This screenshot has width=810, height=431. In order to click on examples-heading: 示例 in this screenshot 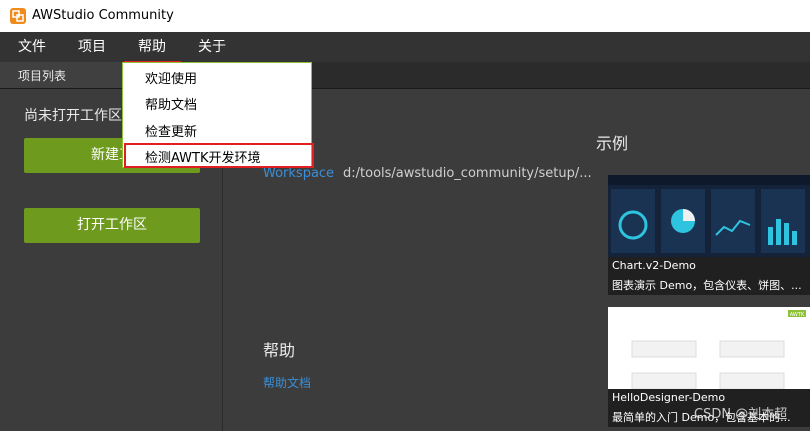, I will do `click(612, 143)`.